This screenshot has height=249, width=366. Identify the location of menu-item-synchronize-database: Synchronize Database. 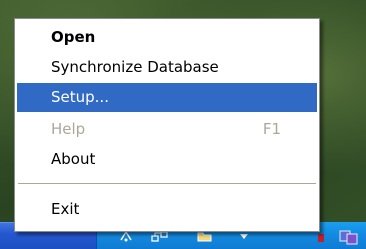
(167, 67).